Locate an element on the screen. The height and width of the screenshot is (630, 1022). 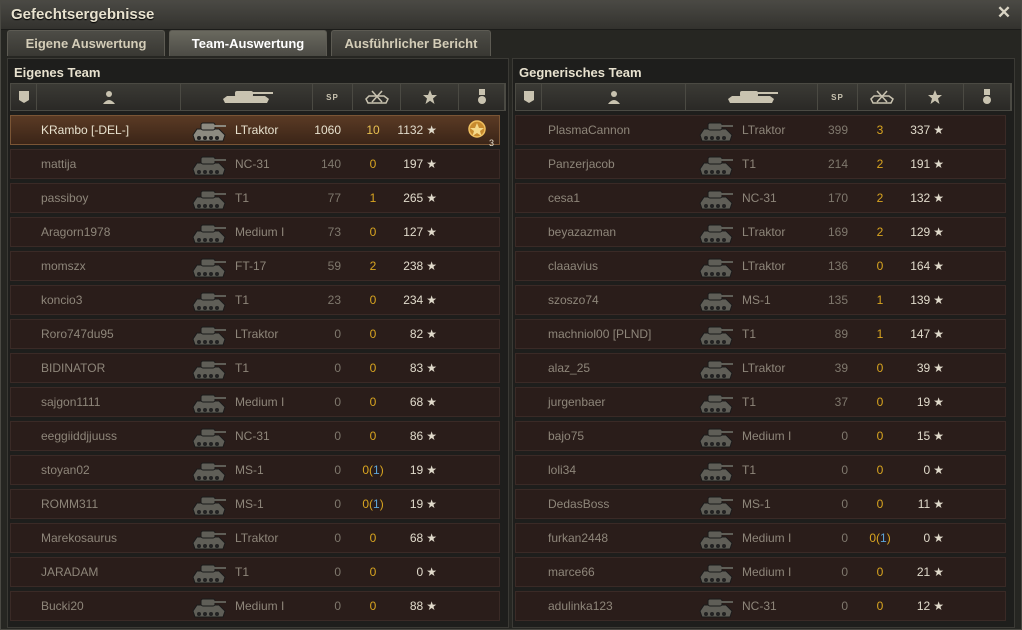
xp-value: 164 ★ is located at coordinates (919, 266).